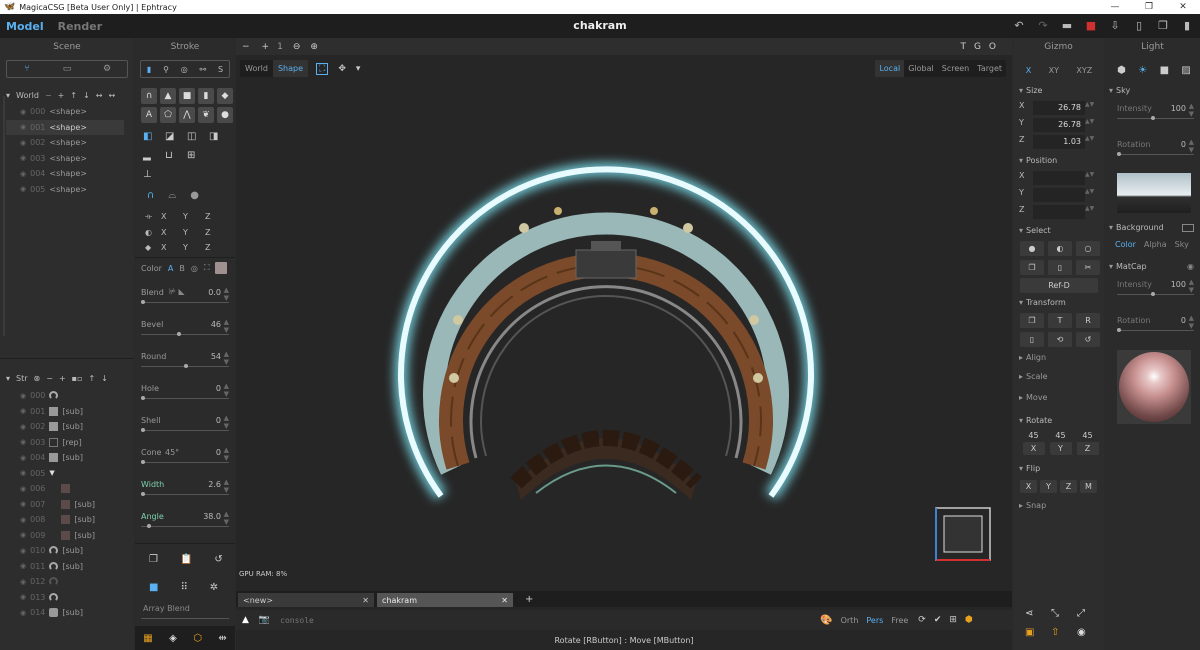 The image size is (1200, 650). Describe the element at coordinates (1183, 7) in the screenshot. I see `close-window-button: ✕` at that location.